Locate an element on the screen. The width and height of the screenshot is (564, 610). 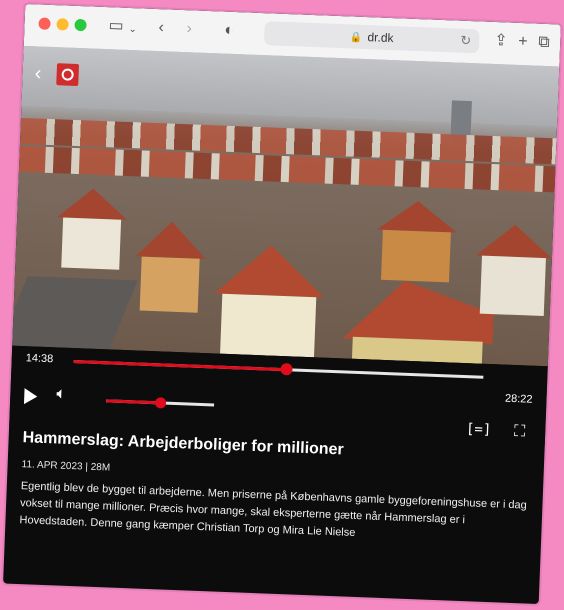
minimize-window-button is located at coordinates (62, 24).